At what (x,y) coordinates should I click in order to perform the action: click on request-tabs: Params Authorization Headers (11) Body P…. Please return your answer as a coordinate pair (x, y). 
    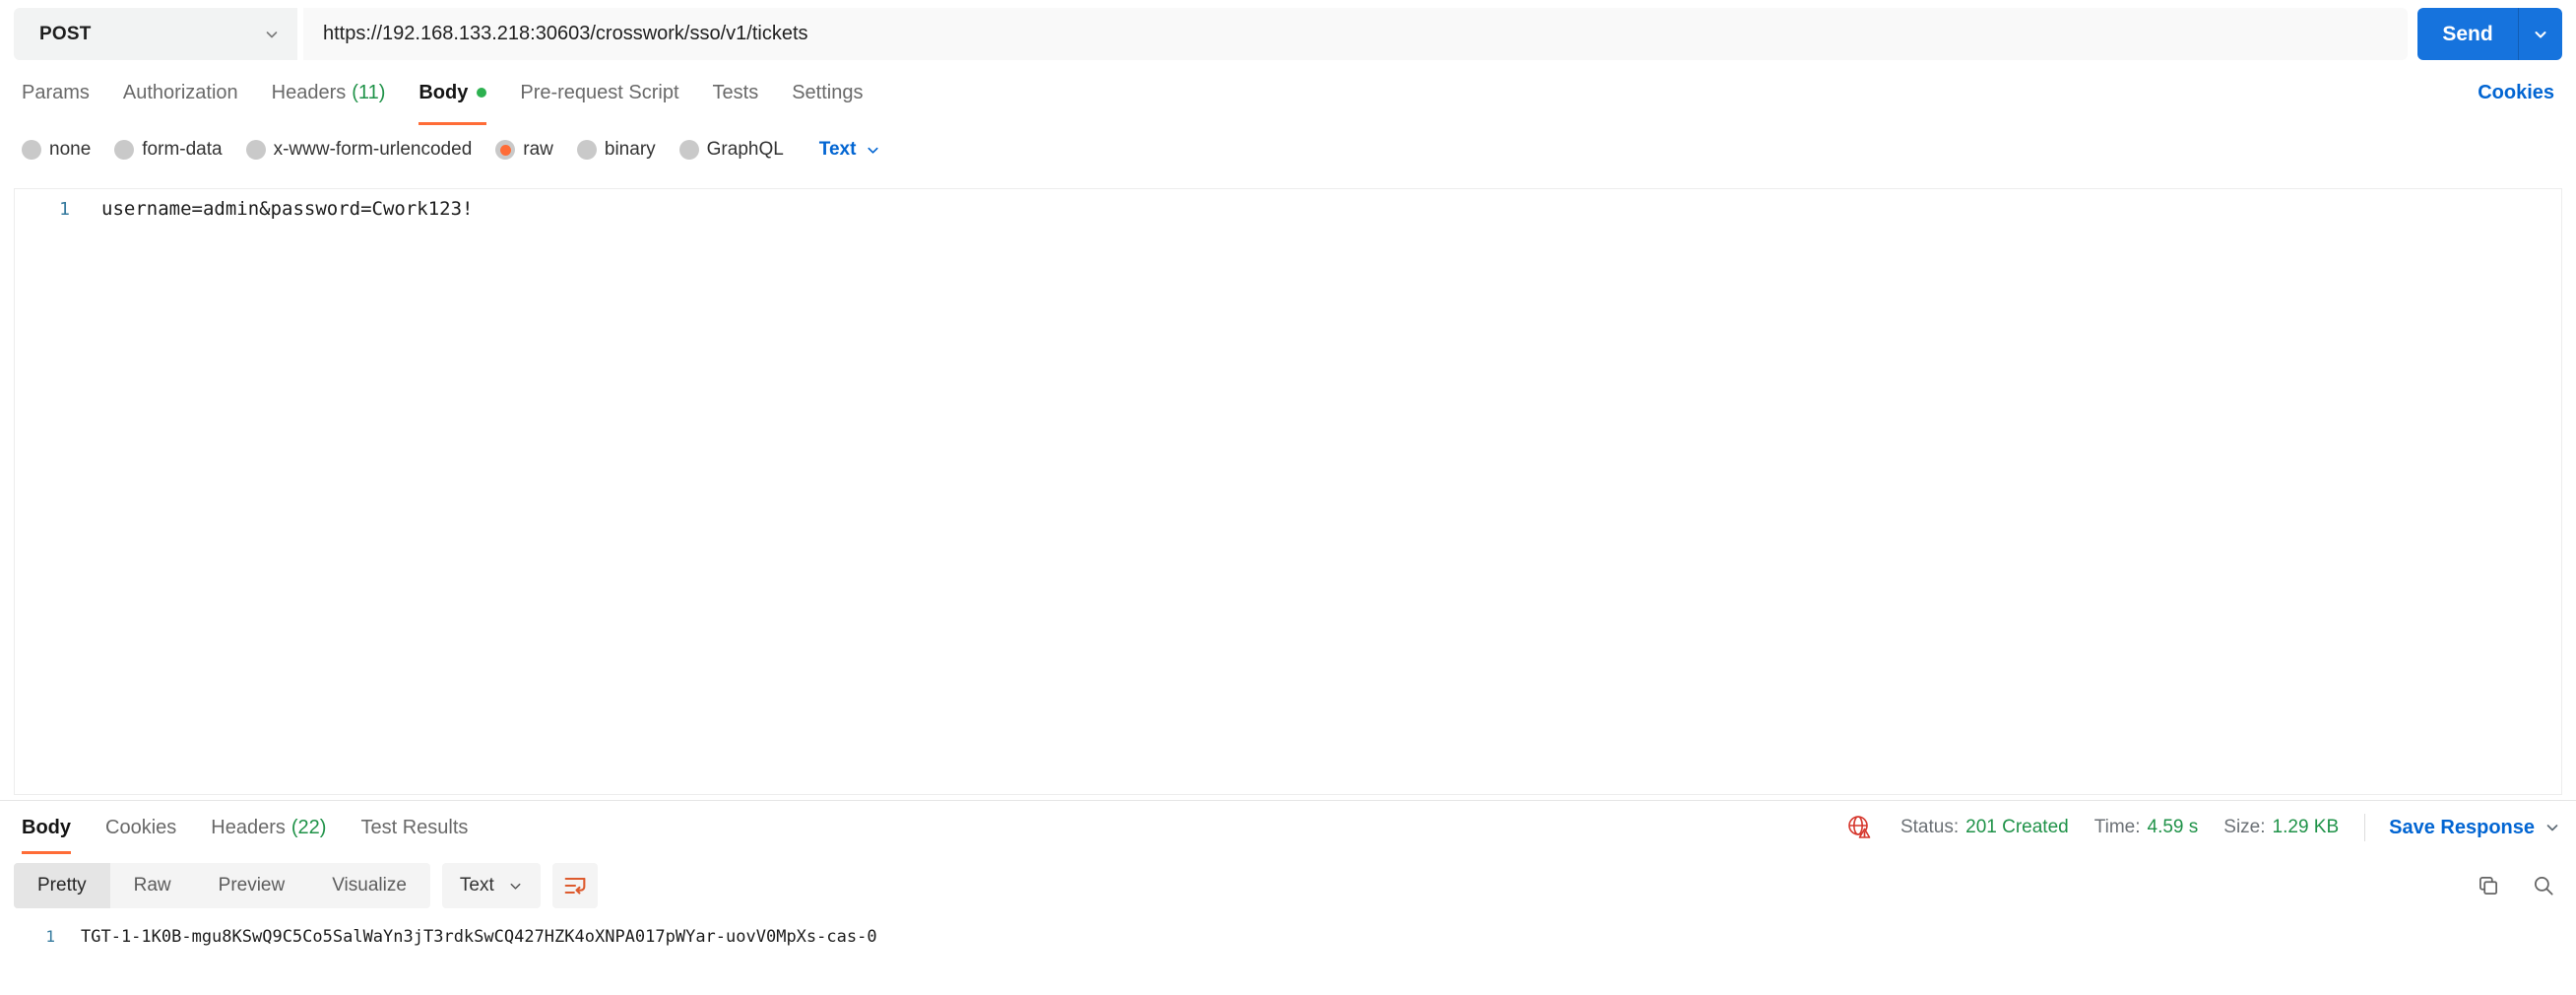
    Looking at the image, I should click on (1288, 92).